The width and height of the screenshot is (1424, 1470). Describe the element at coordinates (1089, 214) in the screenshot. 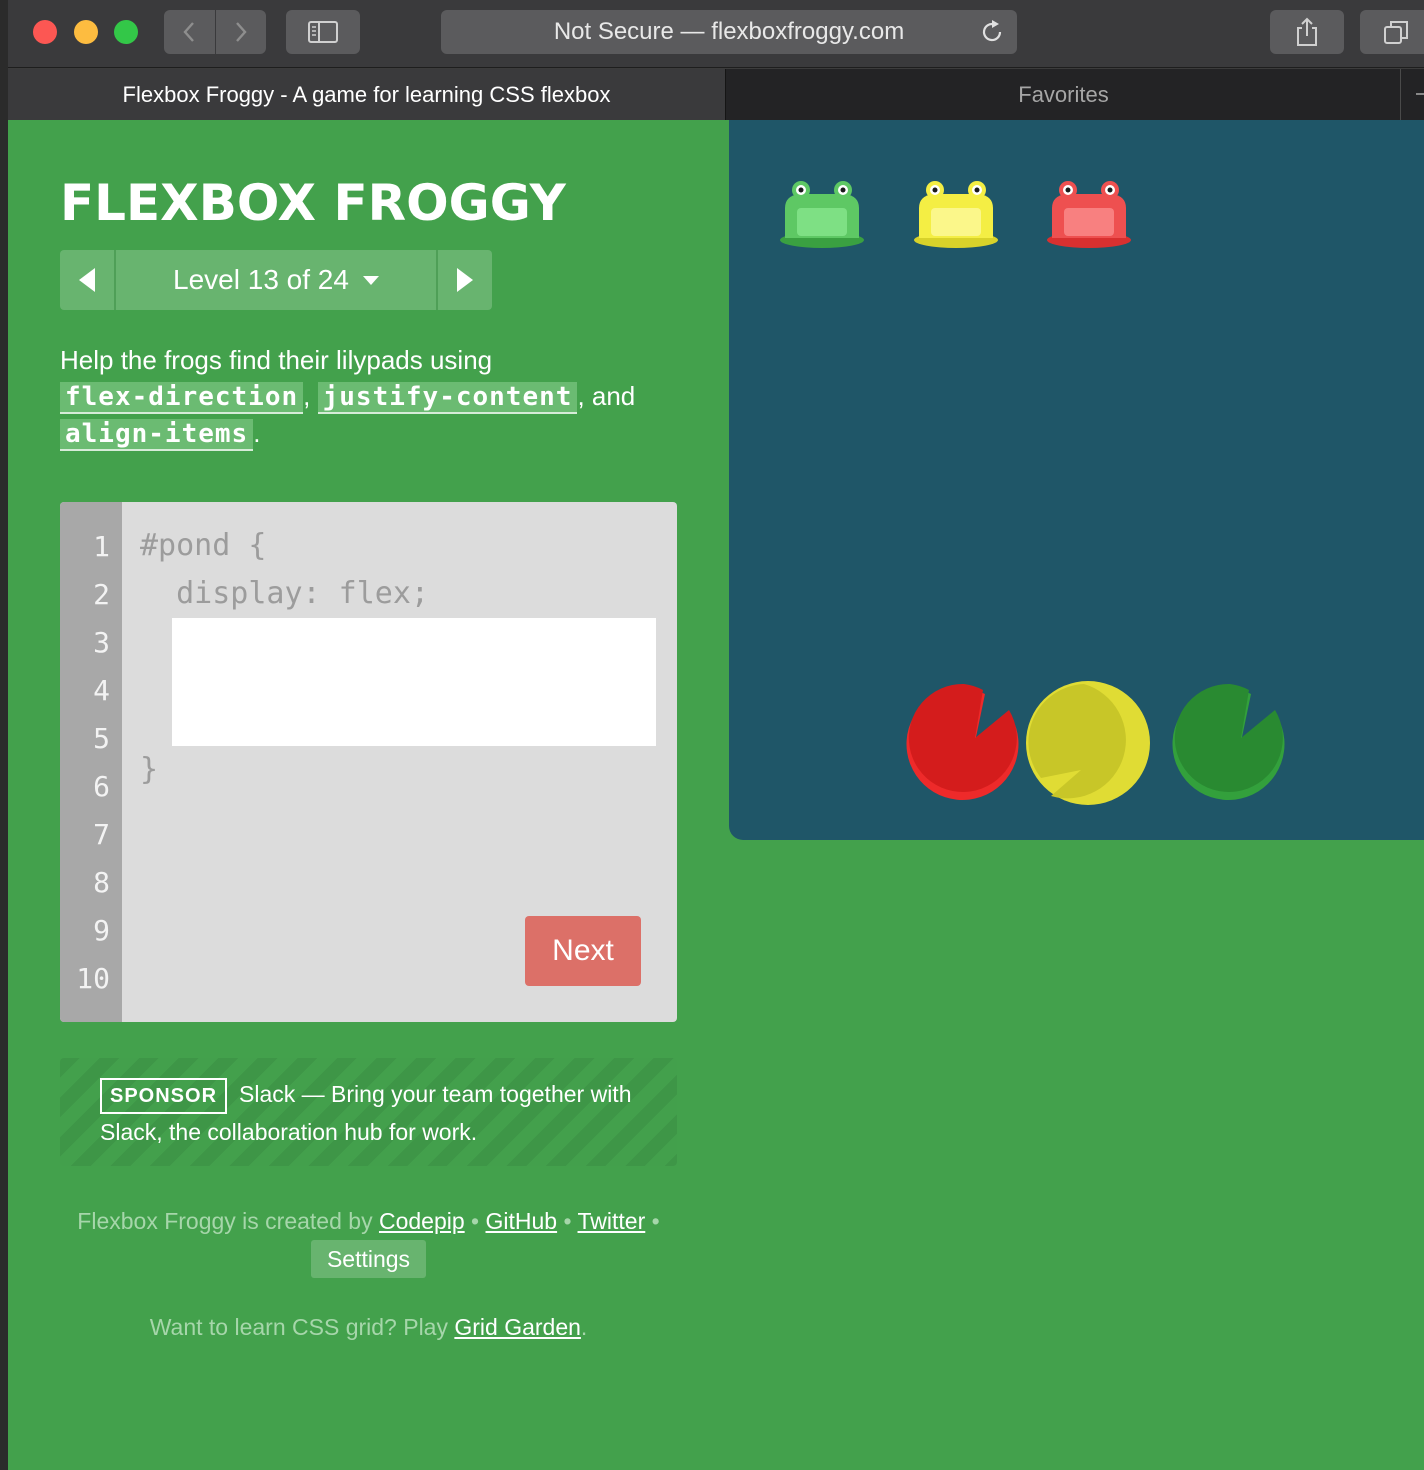

I see `red-frog` at that location.